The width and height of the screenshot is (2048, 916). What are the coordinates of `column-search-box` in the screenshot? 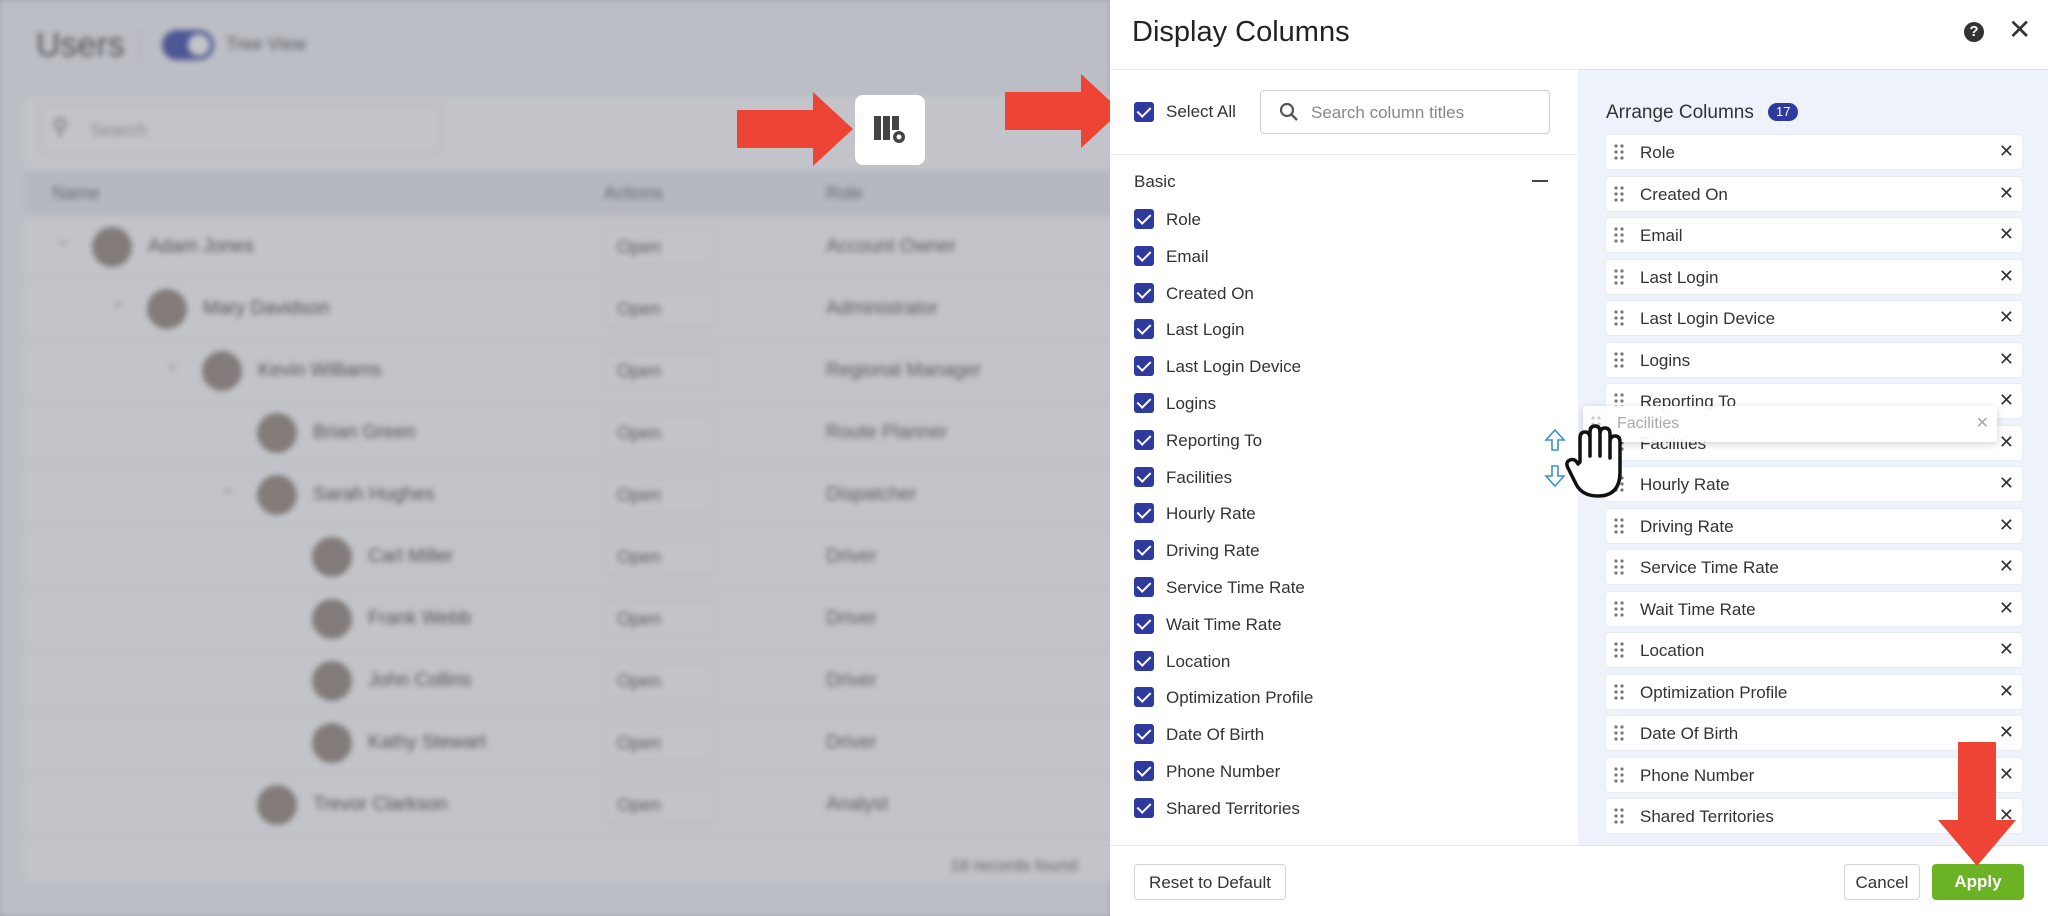 It's located at (1405, 112).